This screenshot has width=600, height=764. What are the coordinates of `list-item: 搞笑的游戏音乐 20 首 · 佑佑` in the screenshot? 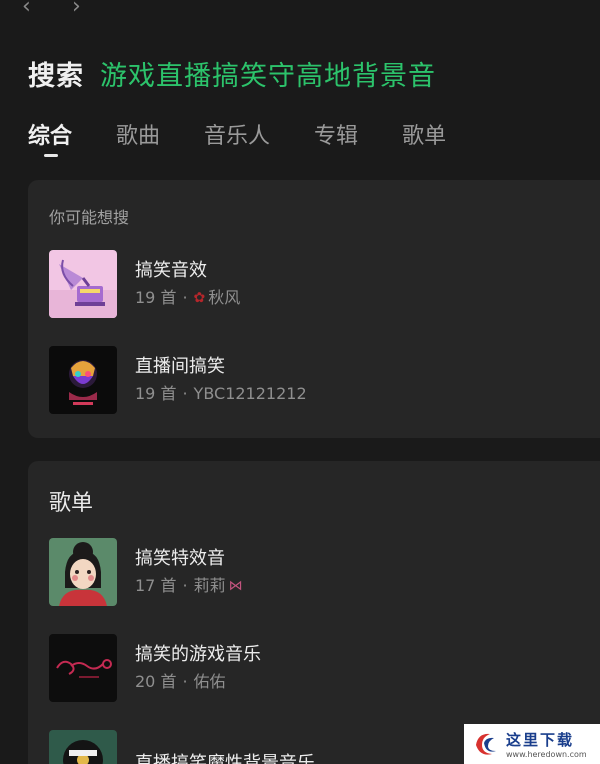 It's located at (155, 668).